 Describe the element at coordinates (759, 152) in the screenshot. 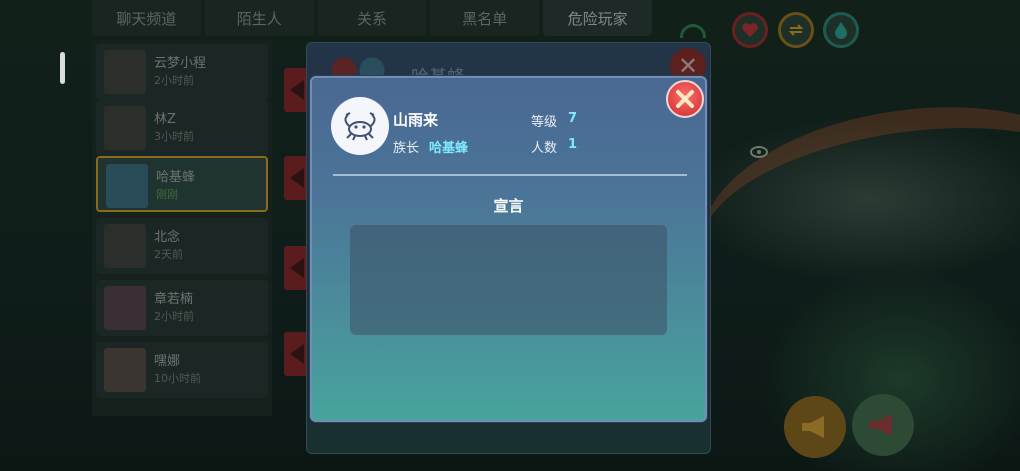

I see `eye-icon` at that location.